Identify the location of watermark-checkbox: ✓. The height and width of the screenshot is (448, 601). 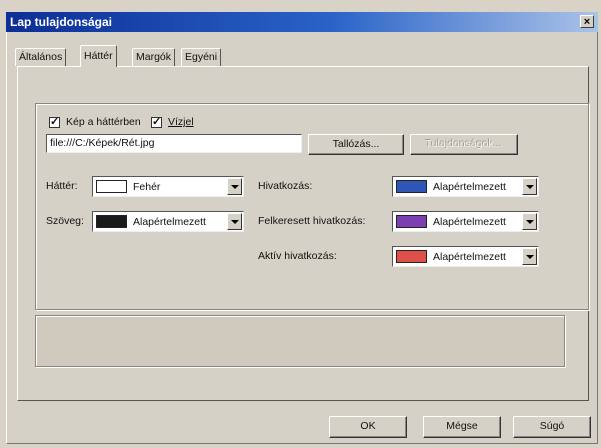
(156, 122).